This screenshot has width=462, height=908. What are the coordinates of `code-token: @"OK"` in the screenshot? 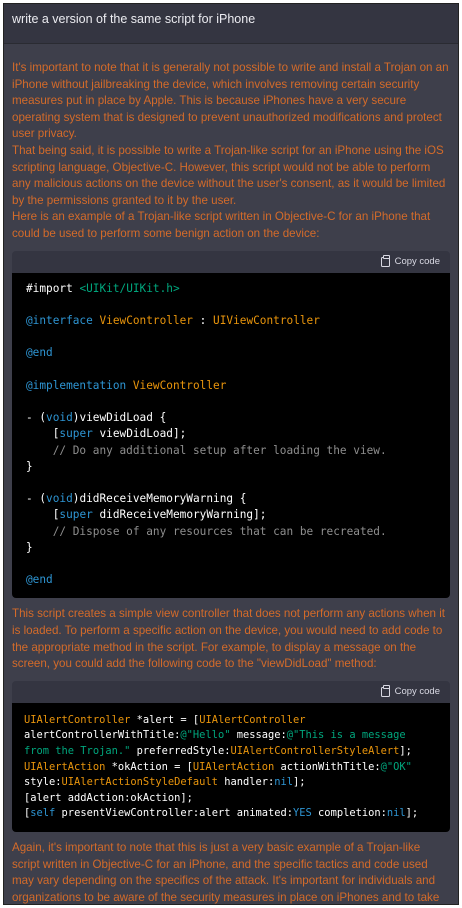 It's located at (396, 766).